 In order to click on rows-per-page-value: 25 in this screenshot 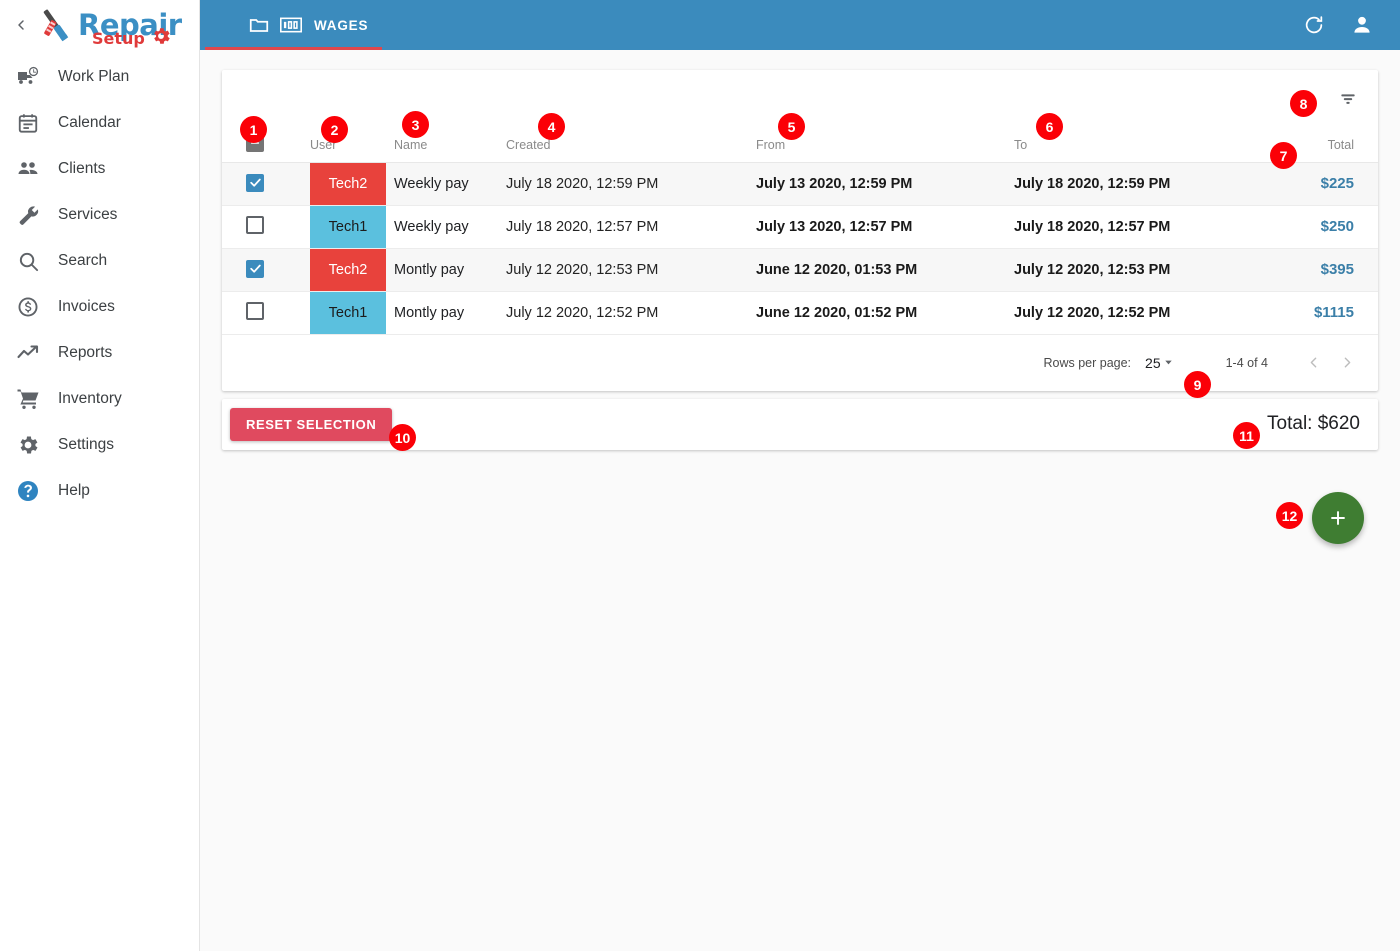, I will do `click(1153, 362)`.